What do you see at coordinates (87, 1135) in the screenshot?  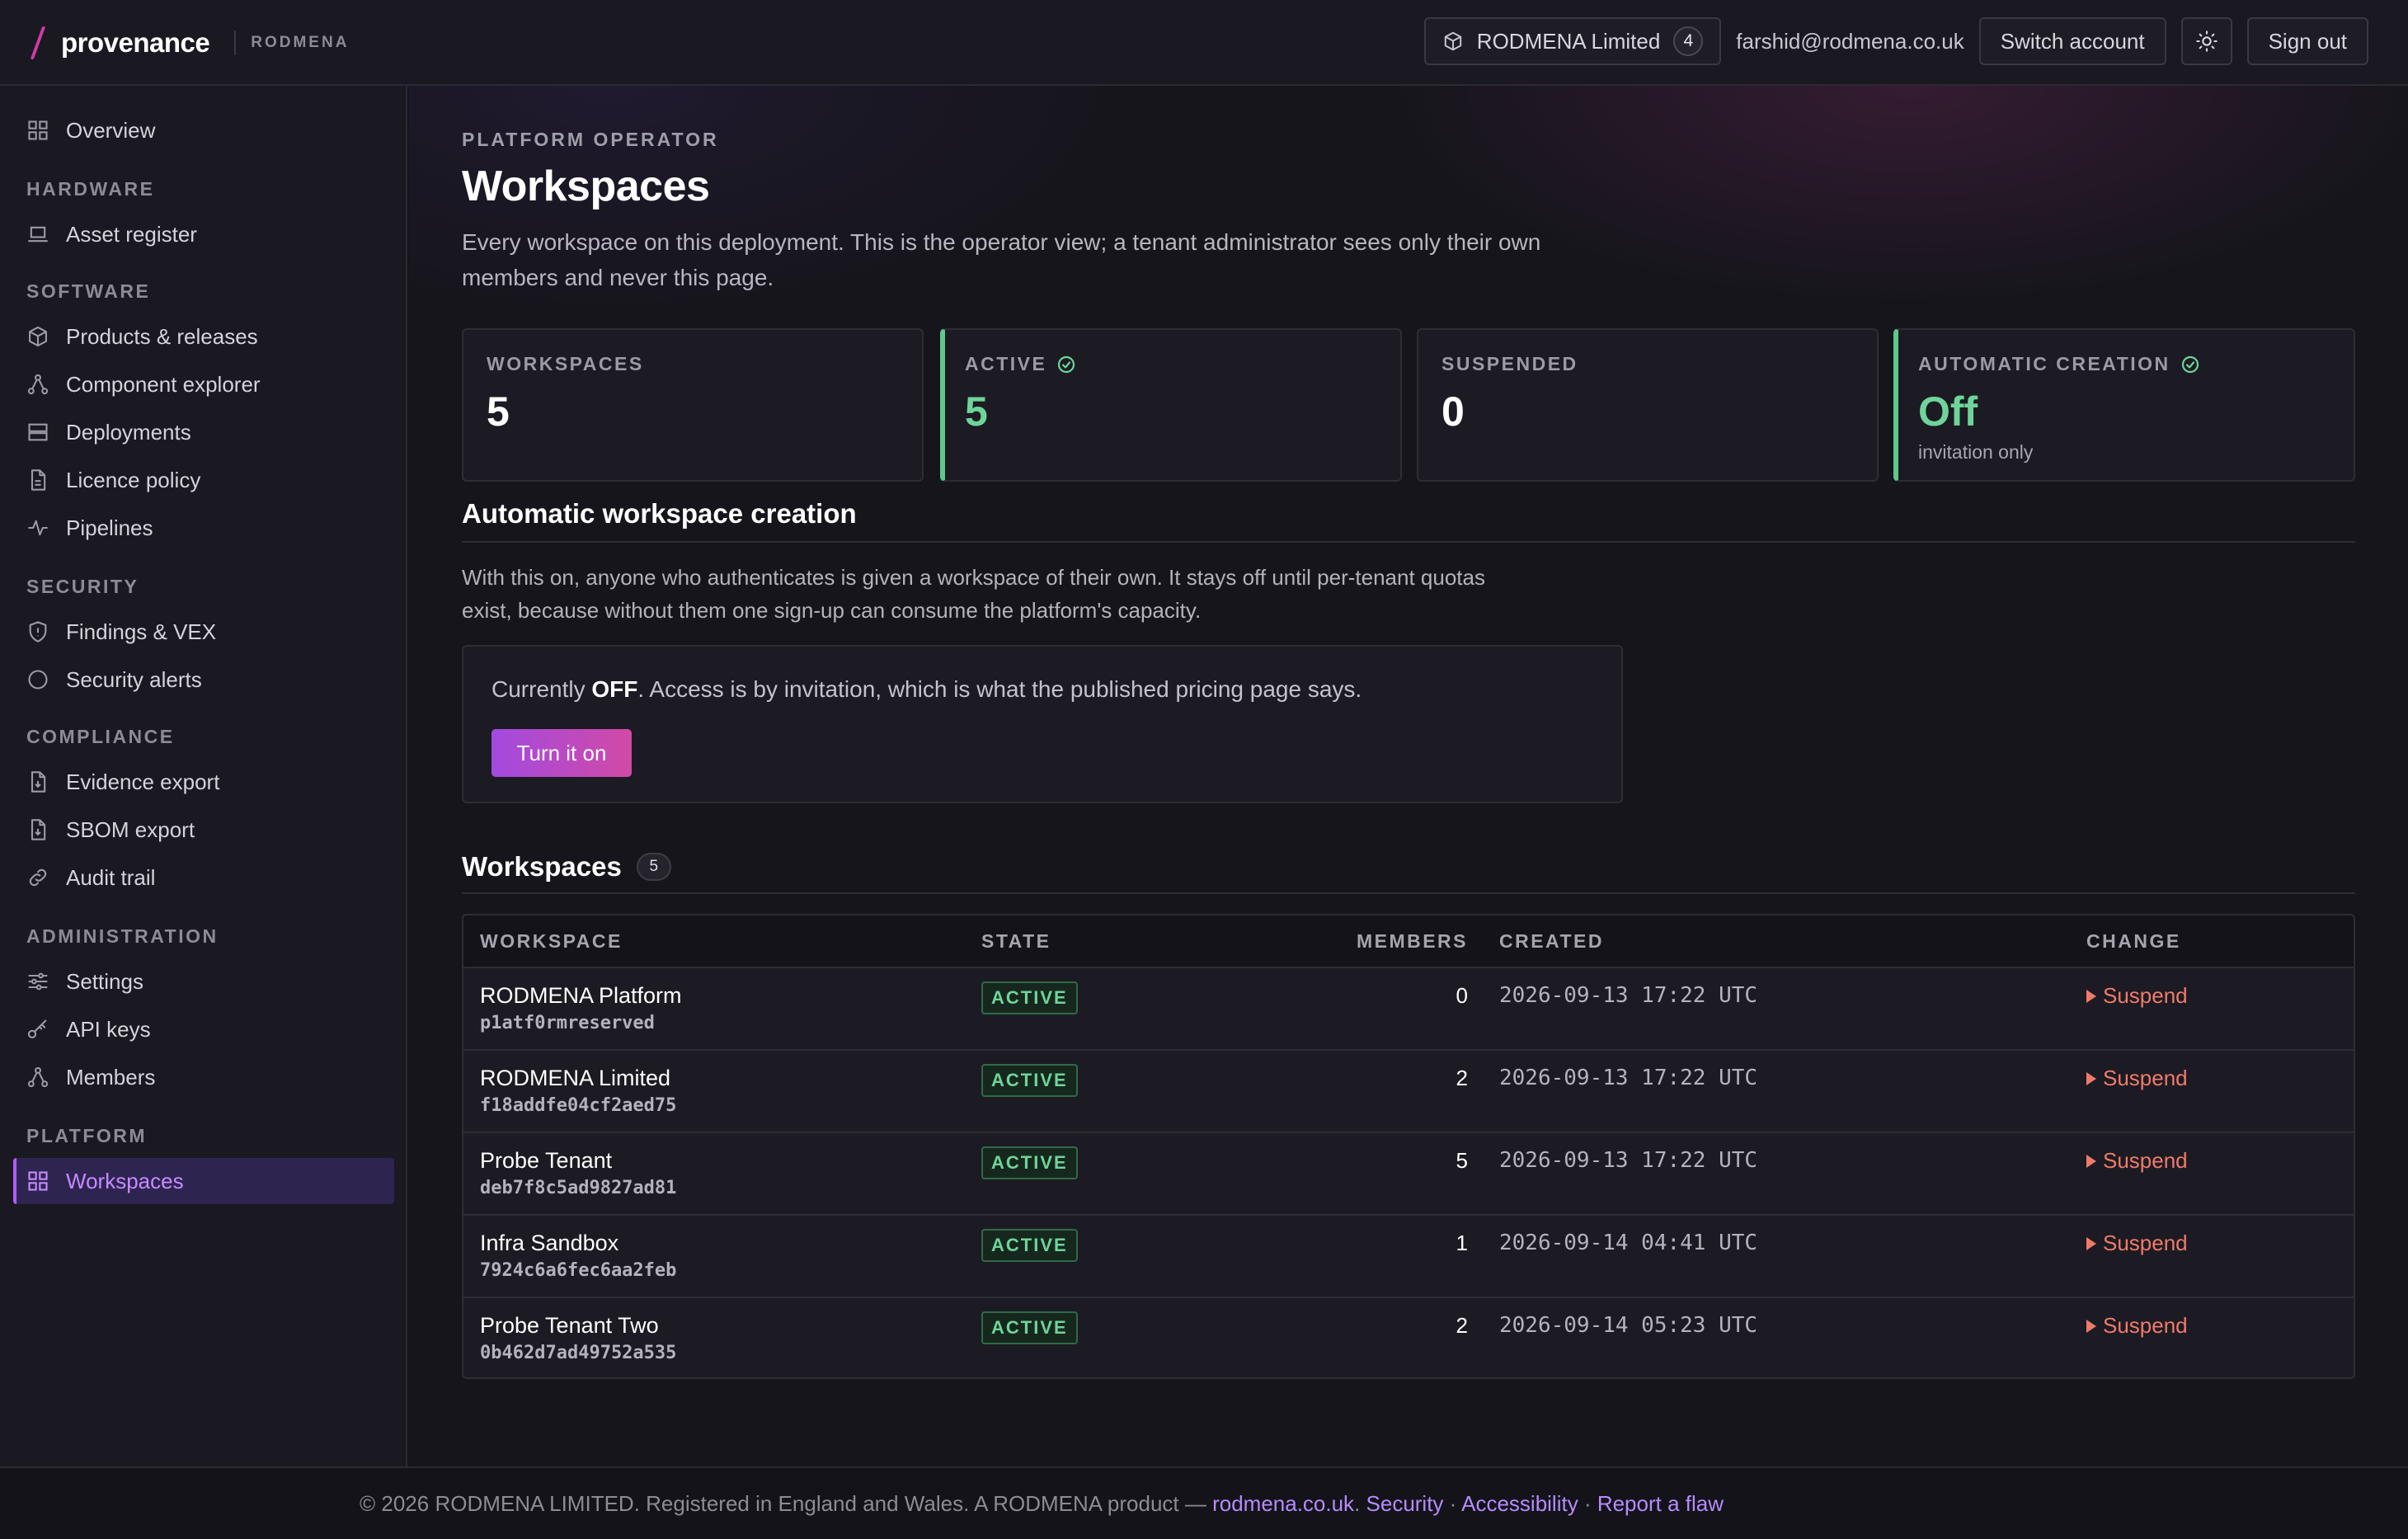 I see `sidebar-section-platform: PLATFORM` at bounding box center [87, 1135].